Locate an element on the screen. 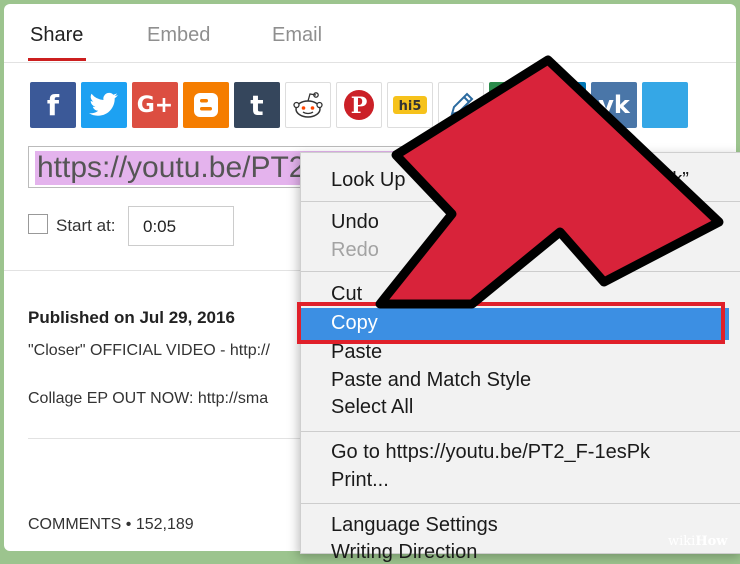 This screenshot has width=740, height=564. watermark-suffix: How is located at coordinates (711, 541).